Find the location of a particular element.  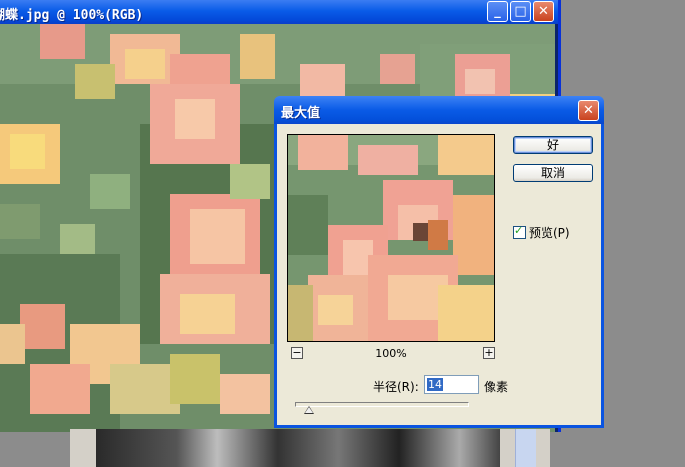

checkmark-icon: ✓ is located at coordinates (519, 230).